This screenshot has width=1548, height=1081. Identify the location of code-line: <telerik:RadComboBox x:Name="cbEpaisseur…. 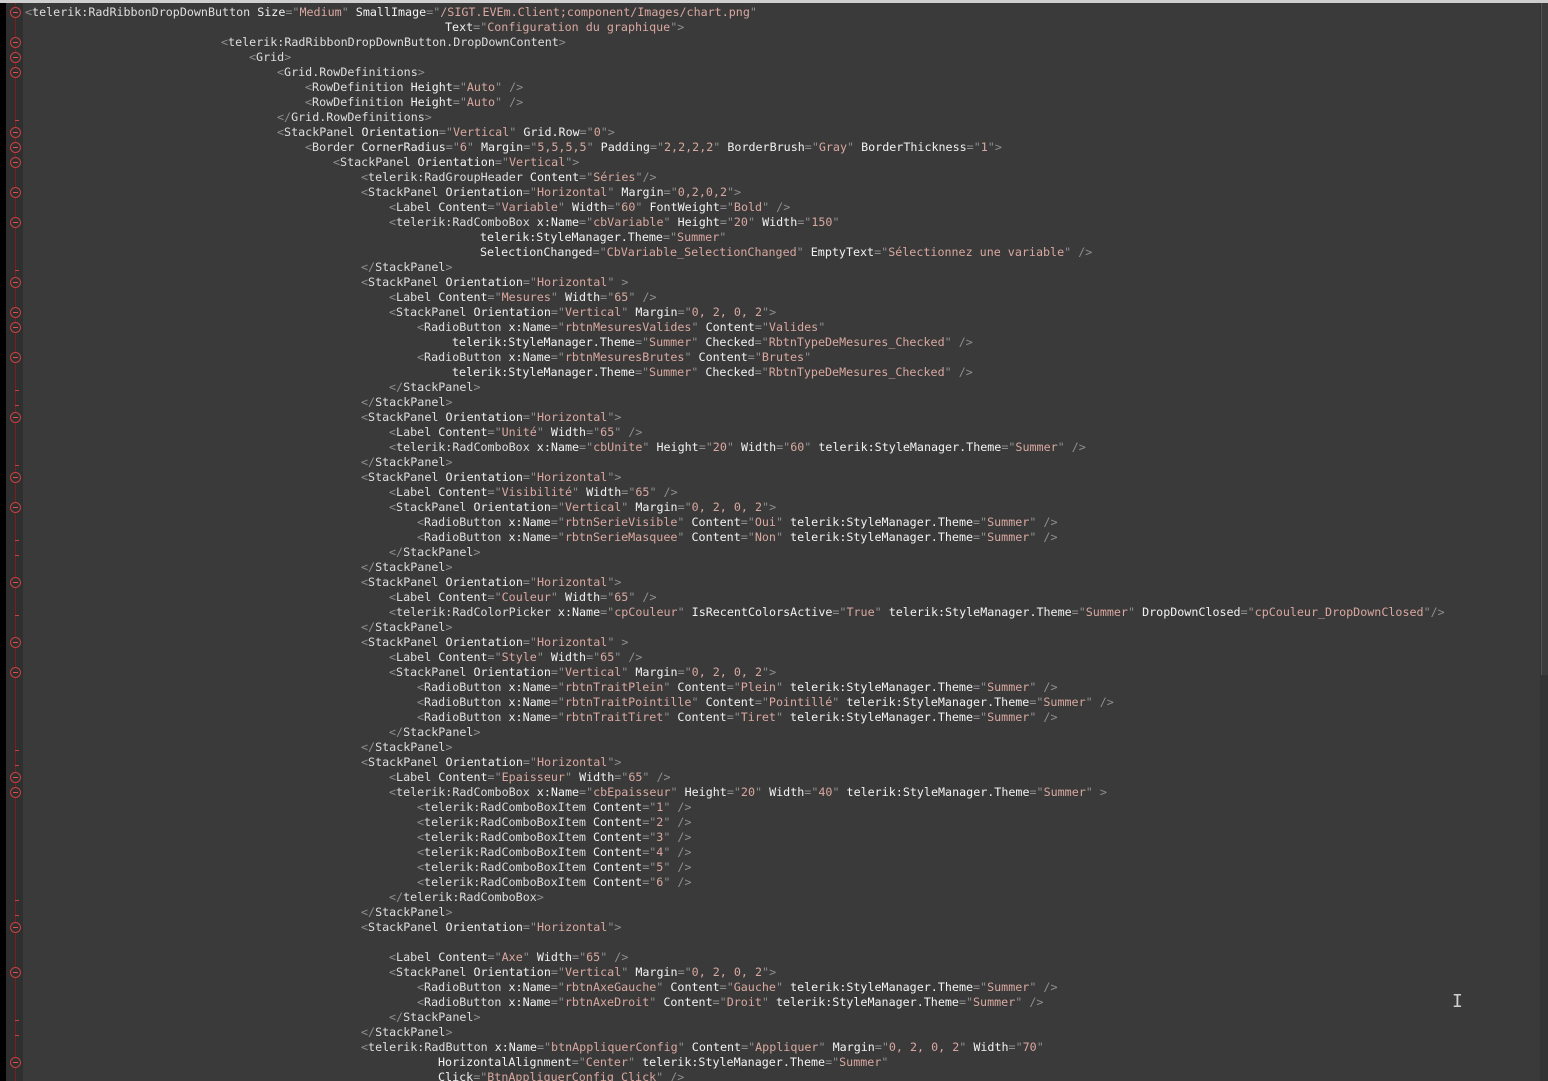
(748, 792).